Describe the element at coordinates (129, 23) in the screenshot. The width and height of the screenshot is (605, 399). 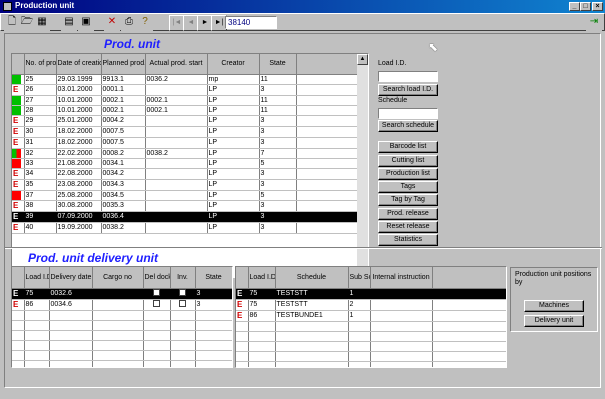
I see `print-icon: ⎙` at that location.